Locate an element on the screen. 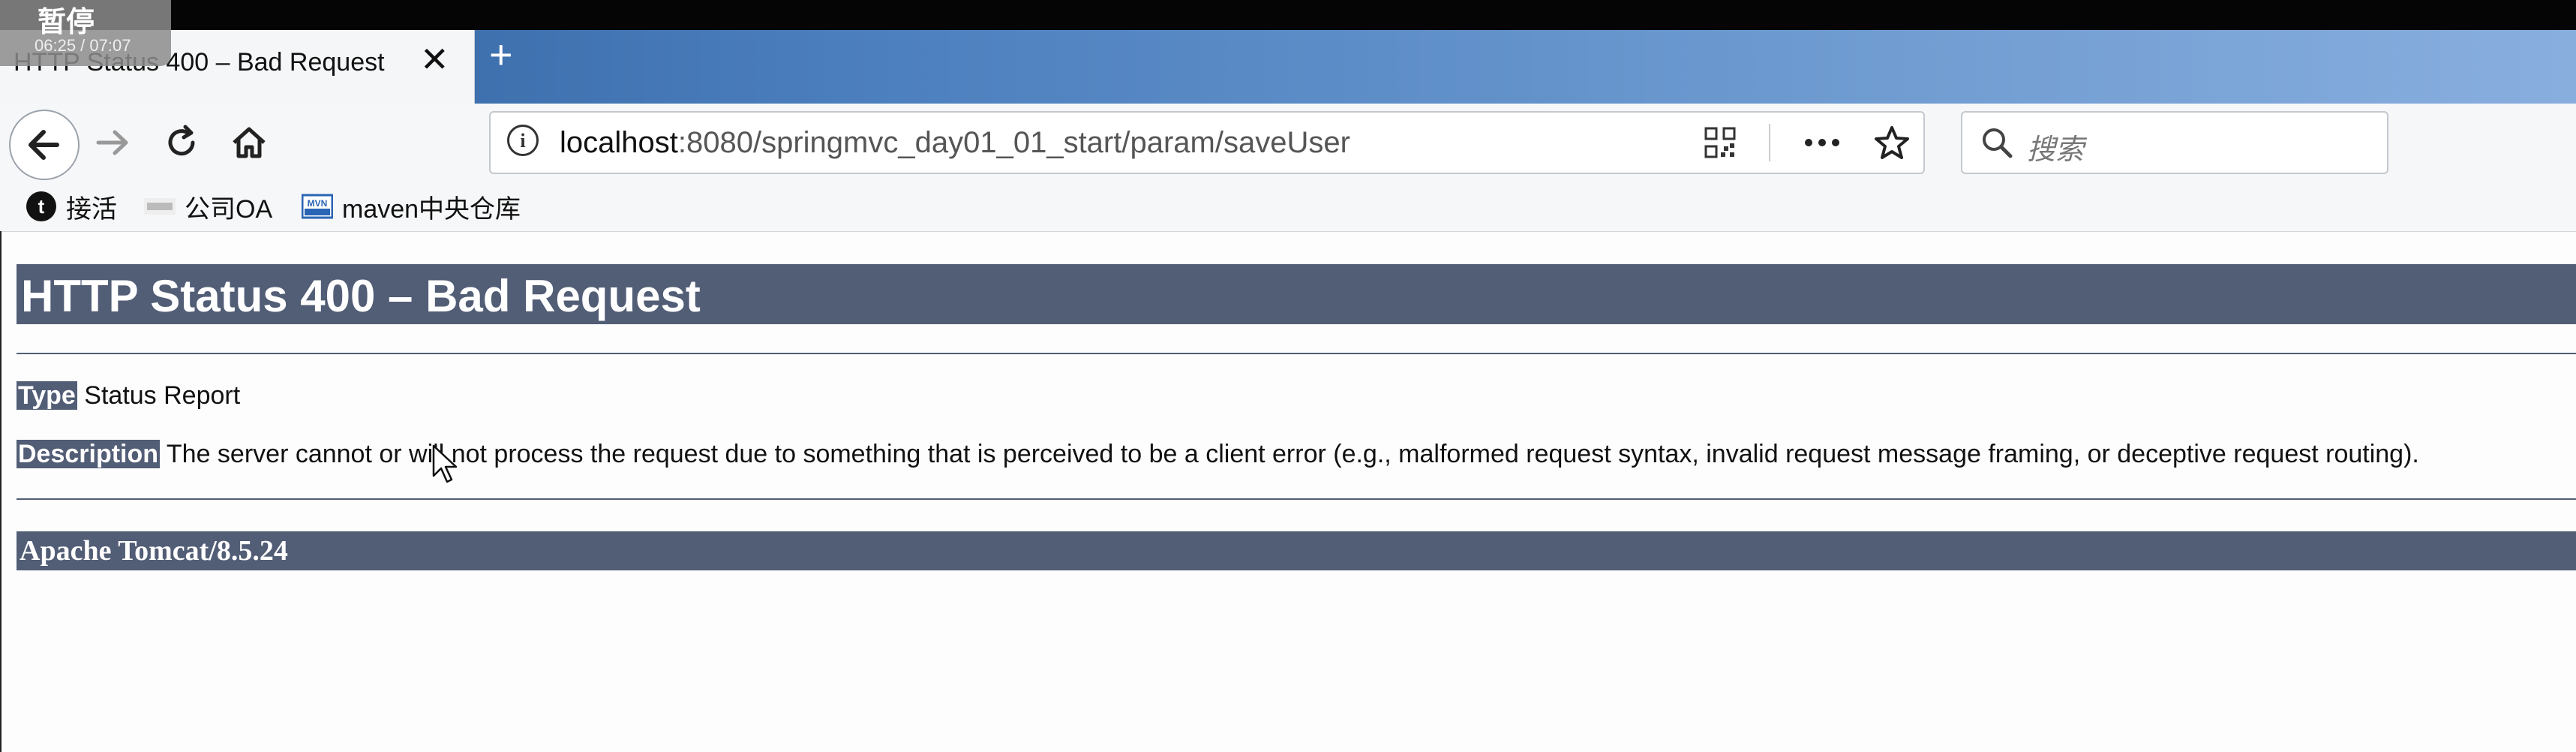 This screenshot has height=752, width=2576. info-icon: i is located at coordinates (523, 140).